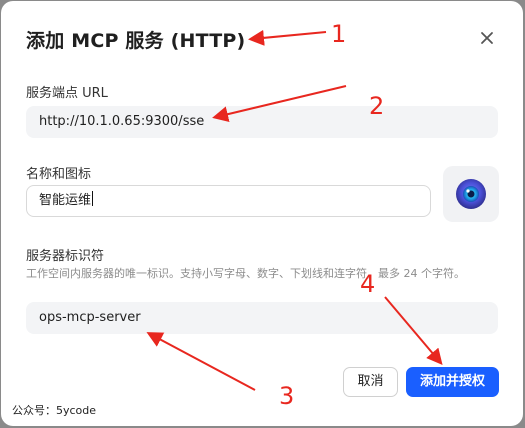 The height and width of the screenshot is (428, 525). What do you see at coordinates (59, 174) in the screenshot?
I see `name-icon-label: 名称和图标` at bounding box center [59, 174].